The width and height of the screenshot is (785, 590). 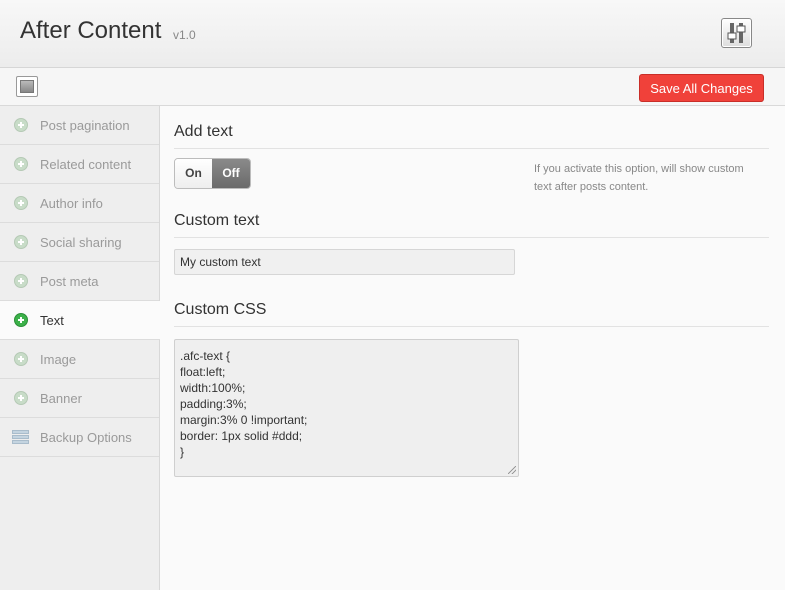 I want to click on custom-text-input, so click(x=344, y=262).